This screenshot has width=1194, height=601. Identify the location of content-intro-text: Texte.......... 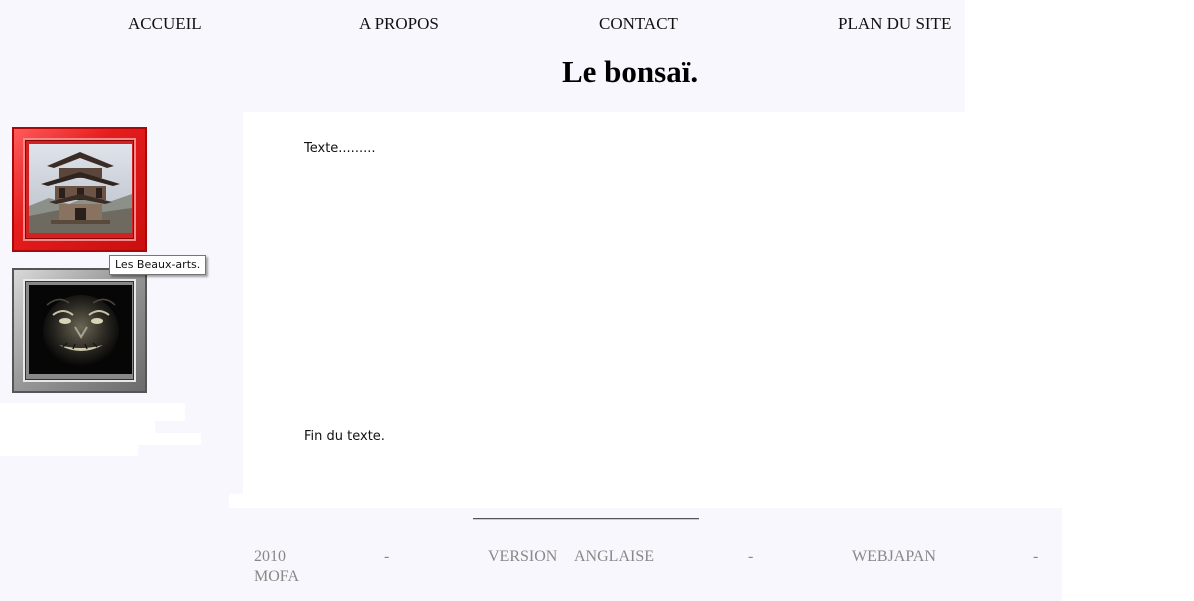
(340, 148).